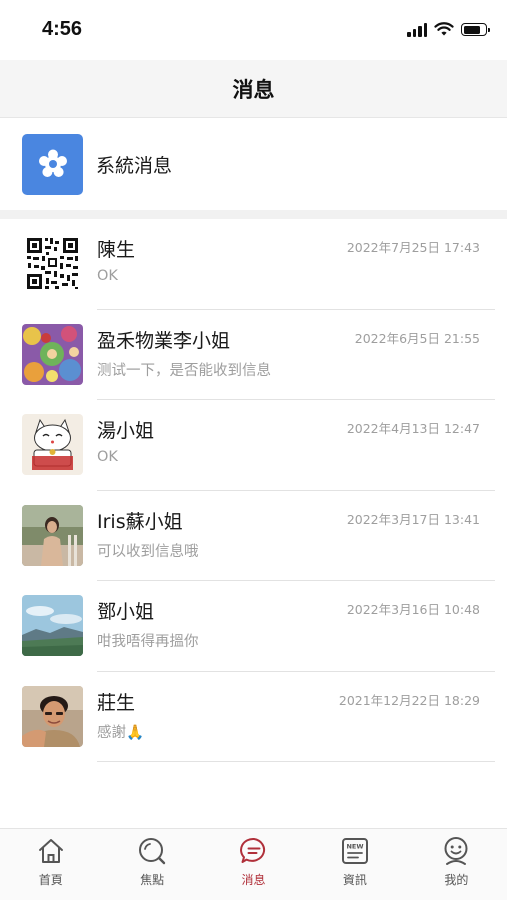  What do you see at coordinates (253, 717) in the screenshot?
I see `conversation-item: 莊生 2021年12月22日 18:29 感謝🙏` at bounding box center [253, 717].